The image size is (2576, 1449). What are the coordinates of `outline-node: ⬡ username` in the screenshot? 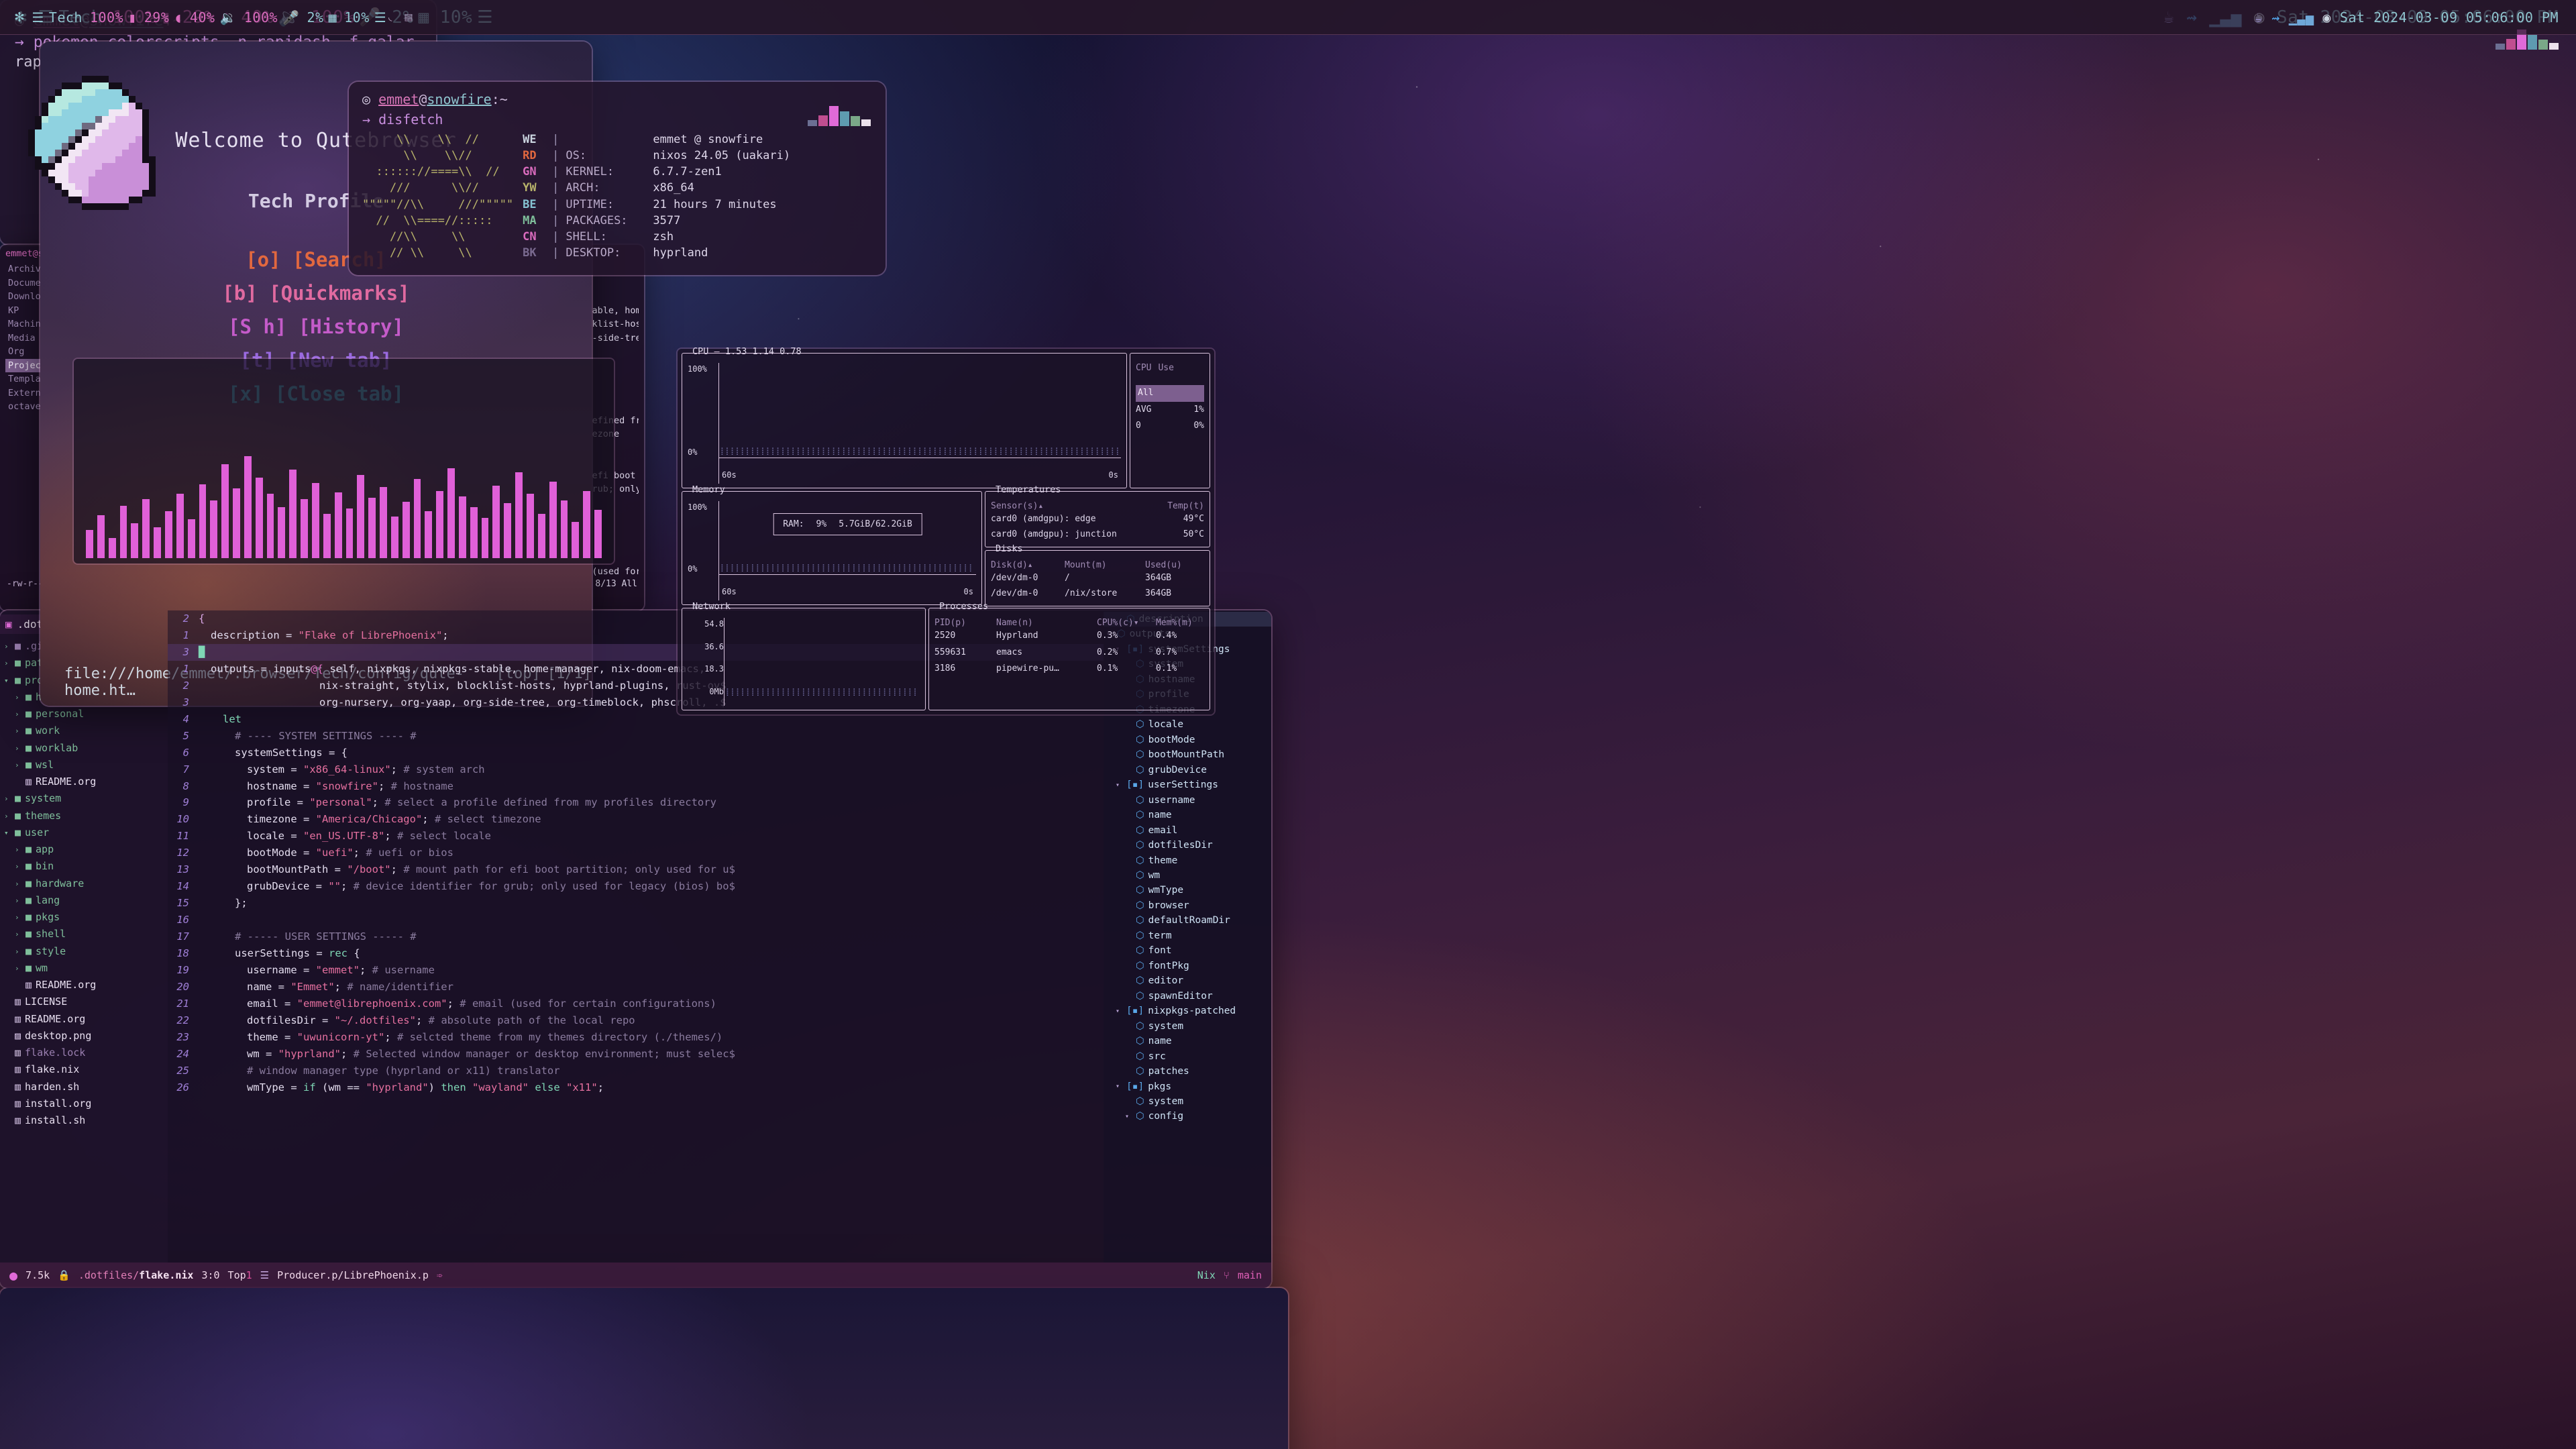 It's located at (1187, 800).